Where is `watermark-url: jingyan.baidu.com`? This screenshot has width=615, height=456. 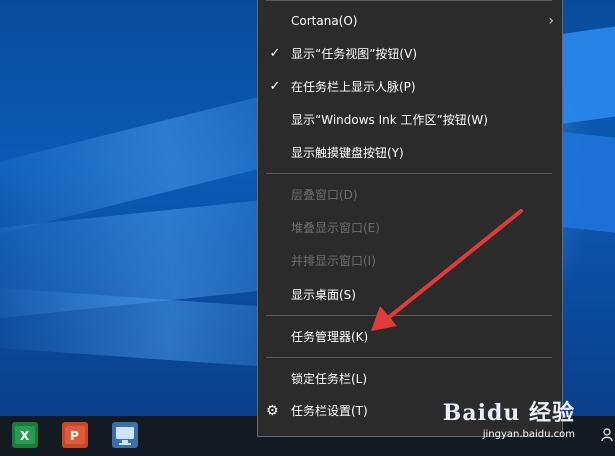 watermark-url: jingyan.baidu.com is located at coordinates (528, 434).